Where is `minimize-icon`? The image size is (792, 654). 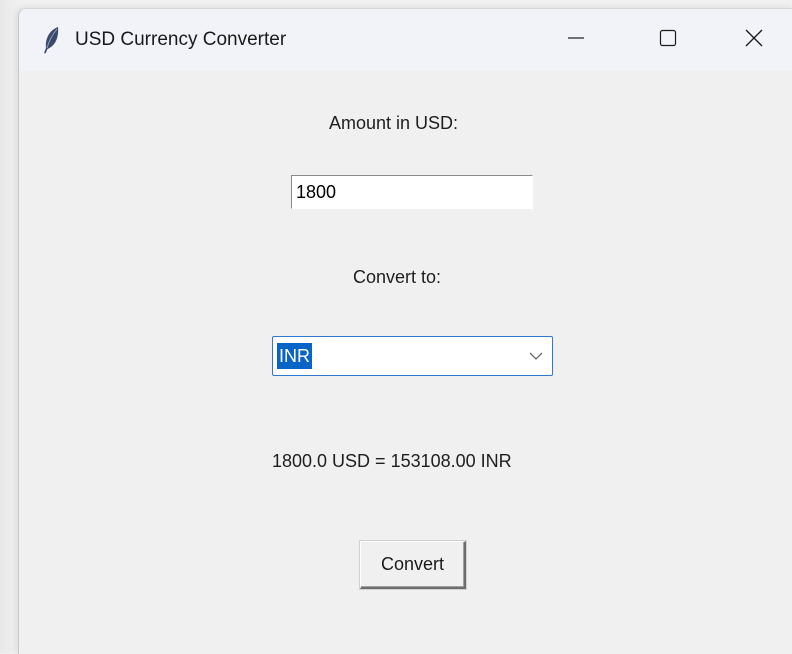 minimize-icon is located at coordinates (576, 40).